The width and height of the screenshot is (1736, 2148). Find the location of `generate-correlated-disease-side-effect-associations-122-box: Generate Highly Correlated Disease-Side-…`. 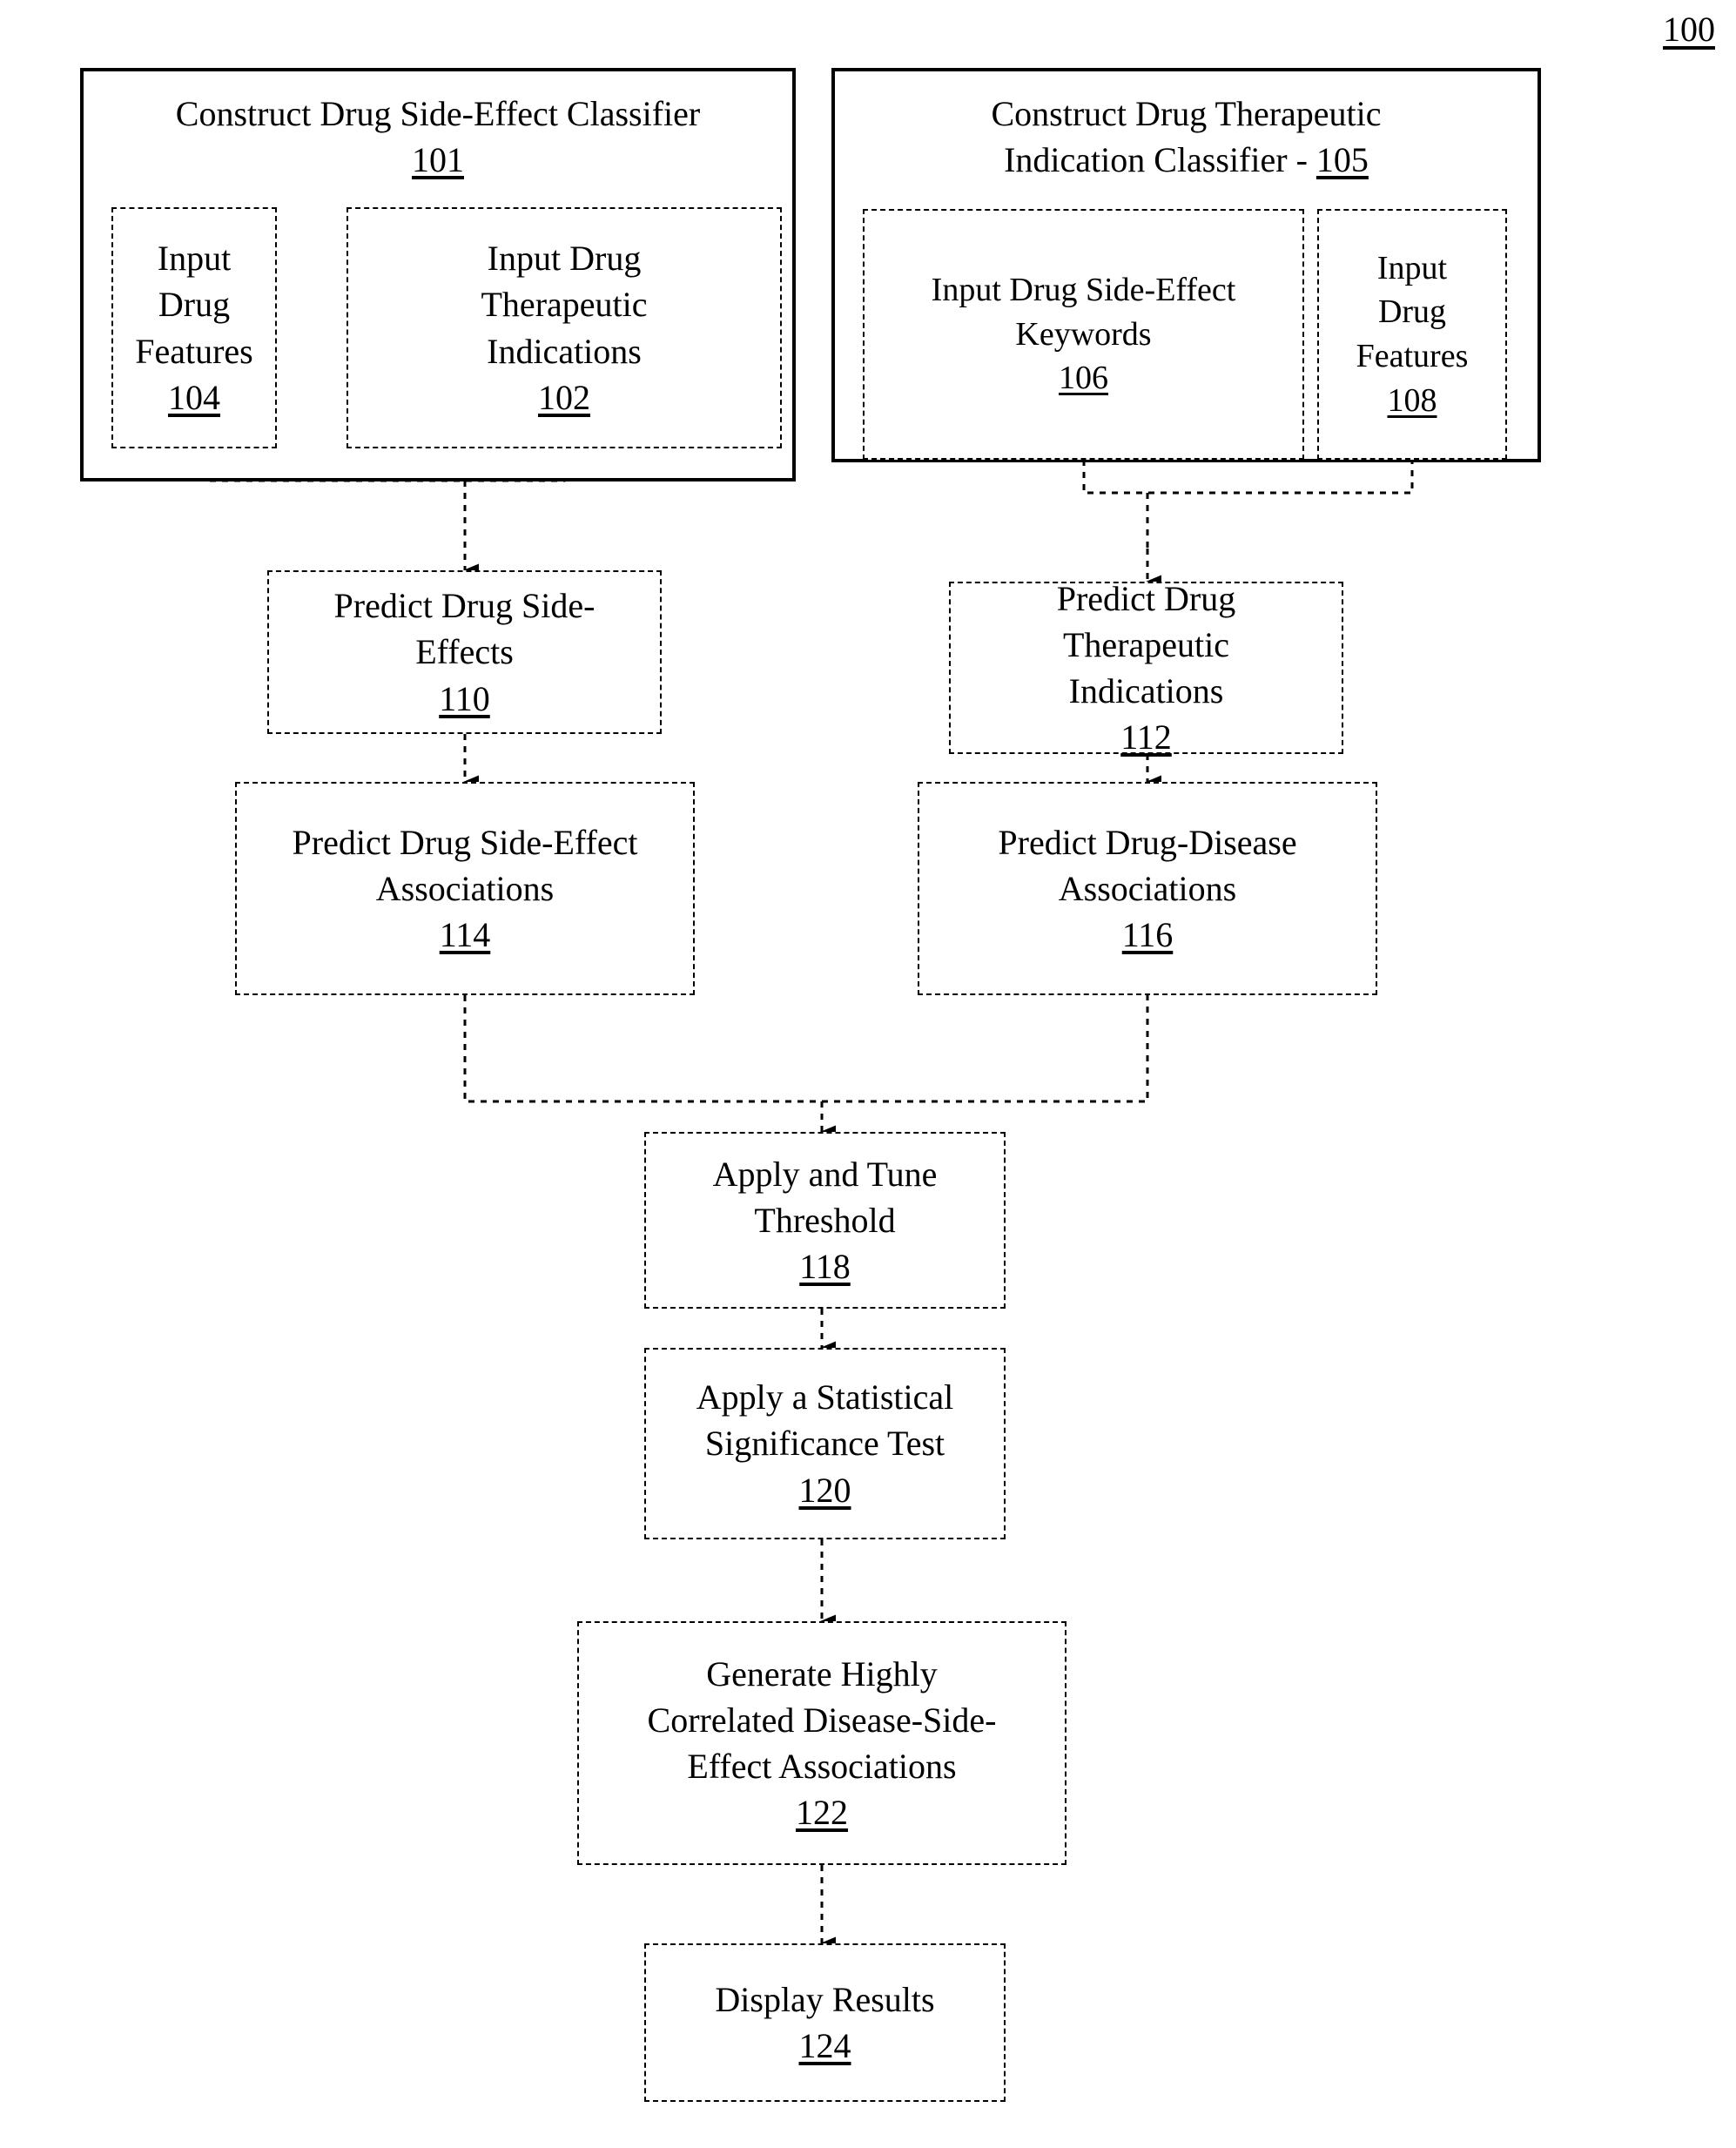

generate-correlated-disease-side-effect-associations-122-box: Generate Highly Correlated Disease-Side-… is located at coordinates (821, 1743).